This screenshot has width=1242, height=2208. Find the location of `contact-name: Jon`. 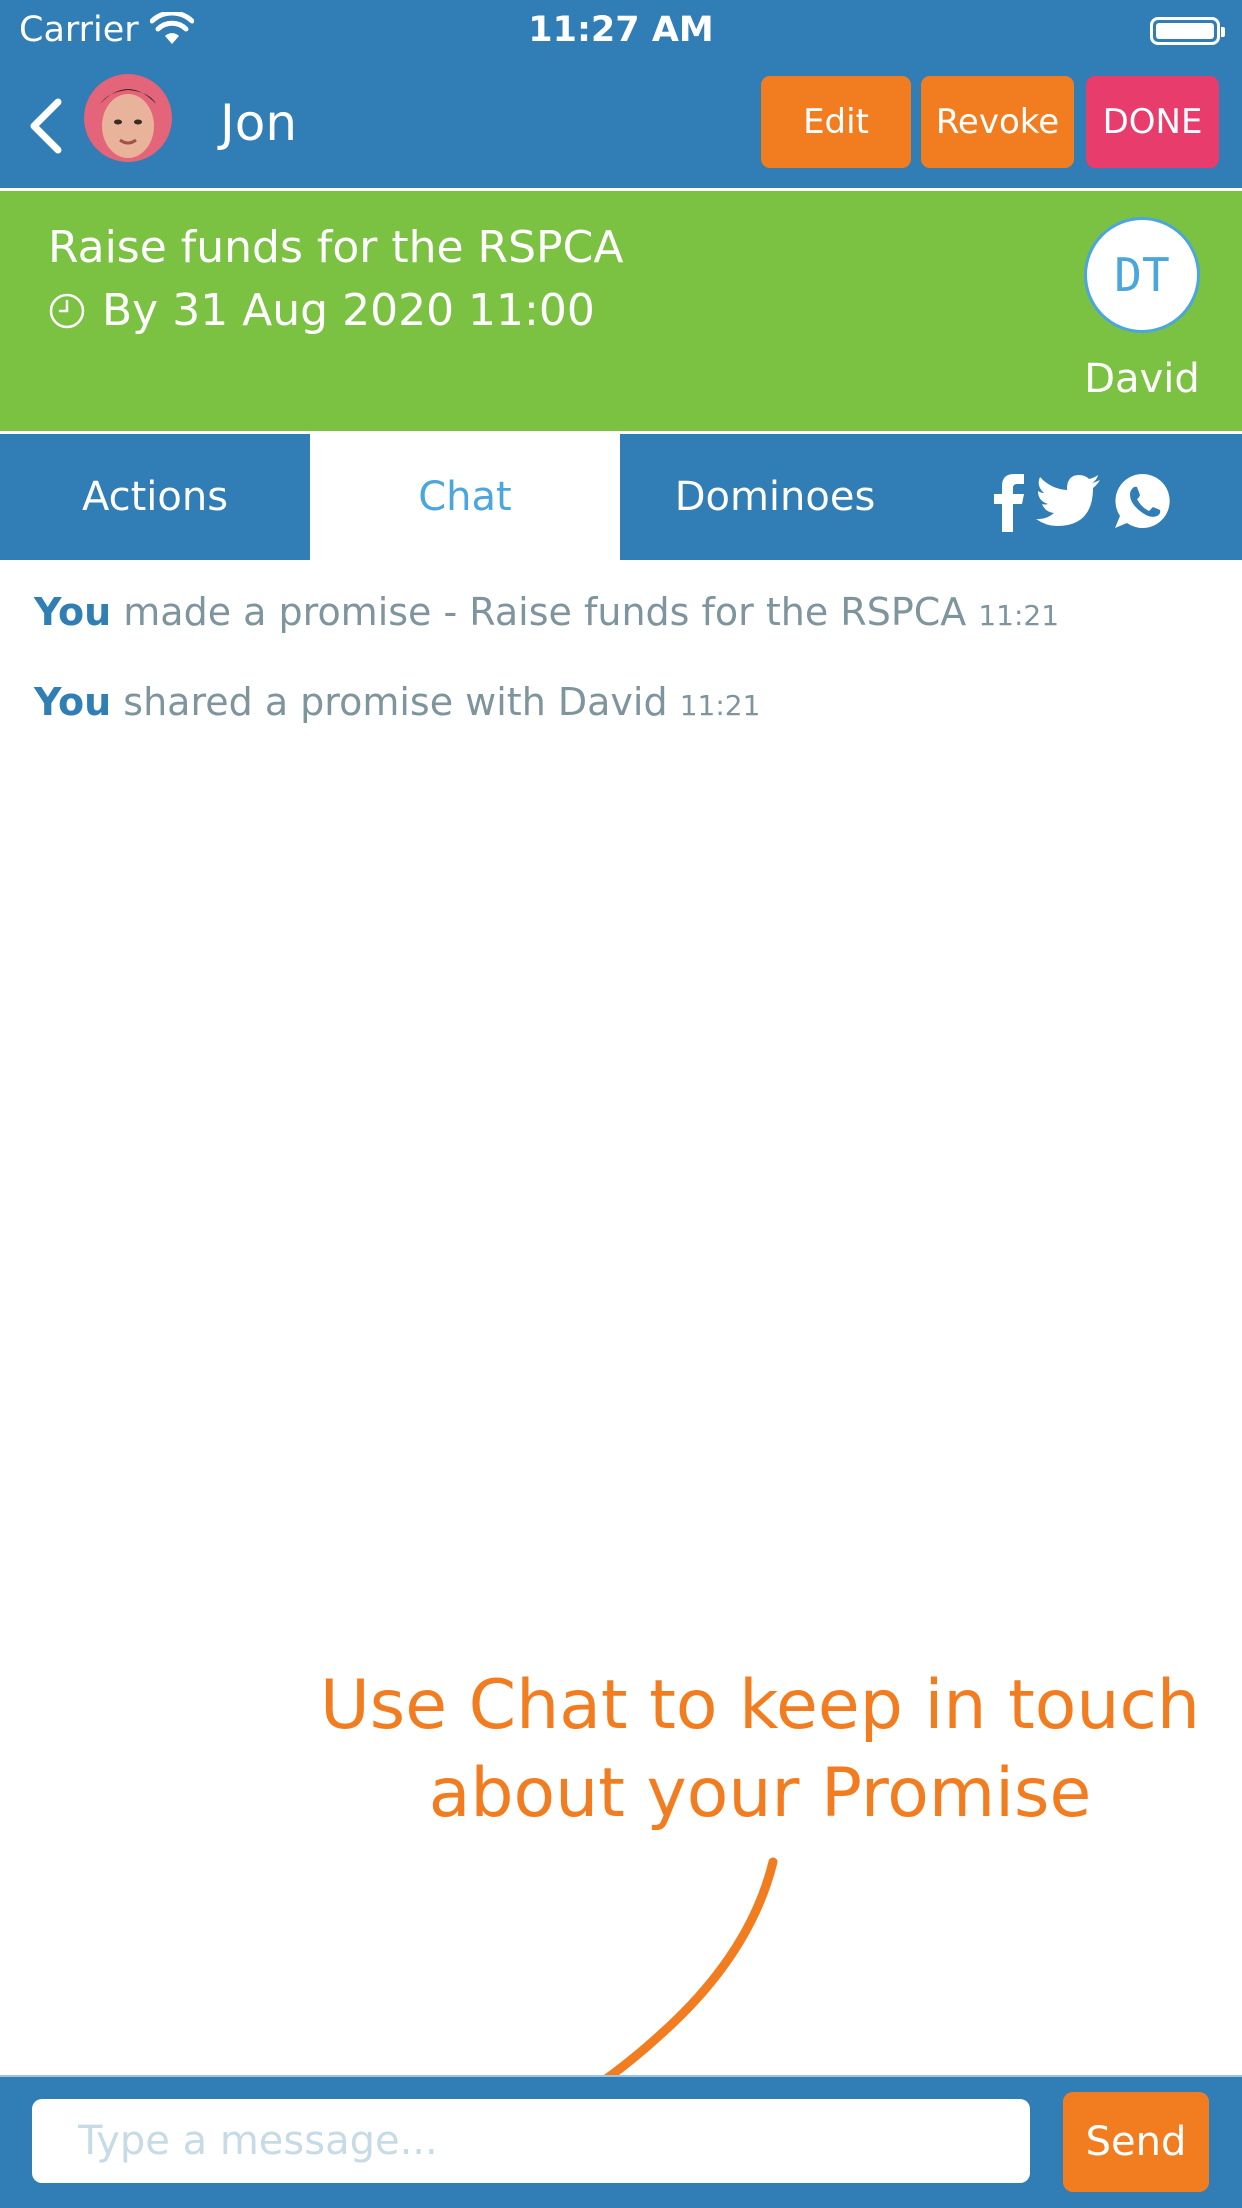

contact-name: Jon is located at coordinates (259, 123).